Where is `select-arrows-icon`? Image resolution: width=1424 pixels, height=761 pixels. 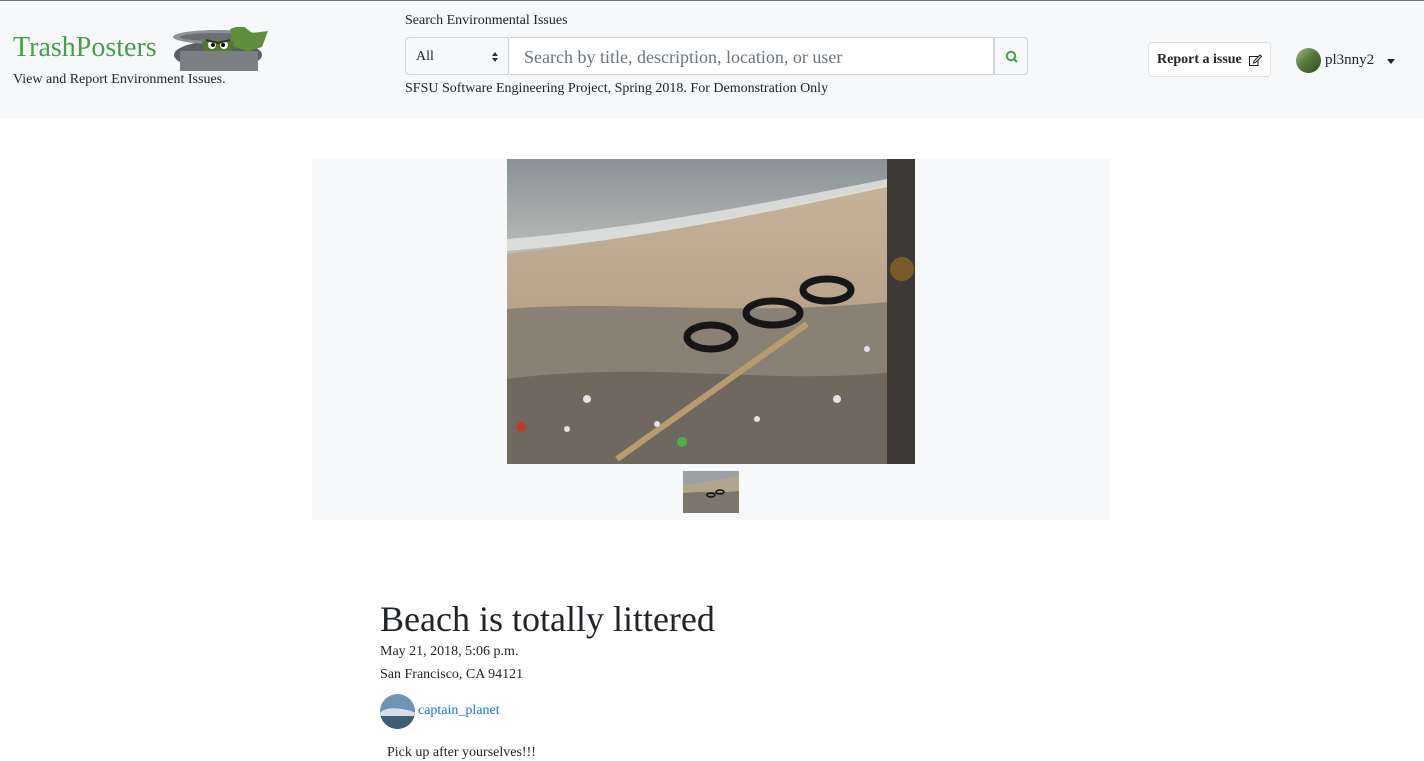
select-arrows-icon is located at coordinates (495, 57).